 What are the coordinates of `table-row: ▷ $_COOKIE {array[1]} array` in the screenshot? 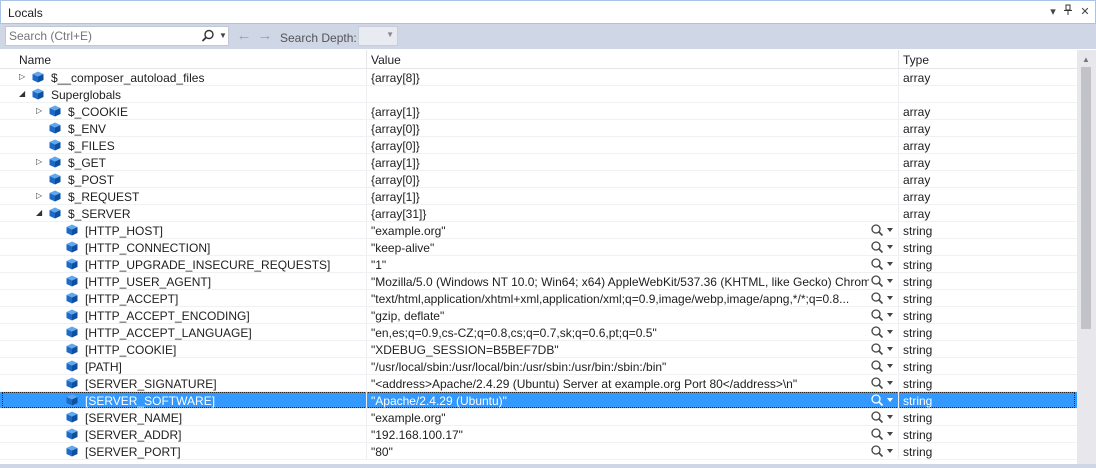 It's located at (538, 111).